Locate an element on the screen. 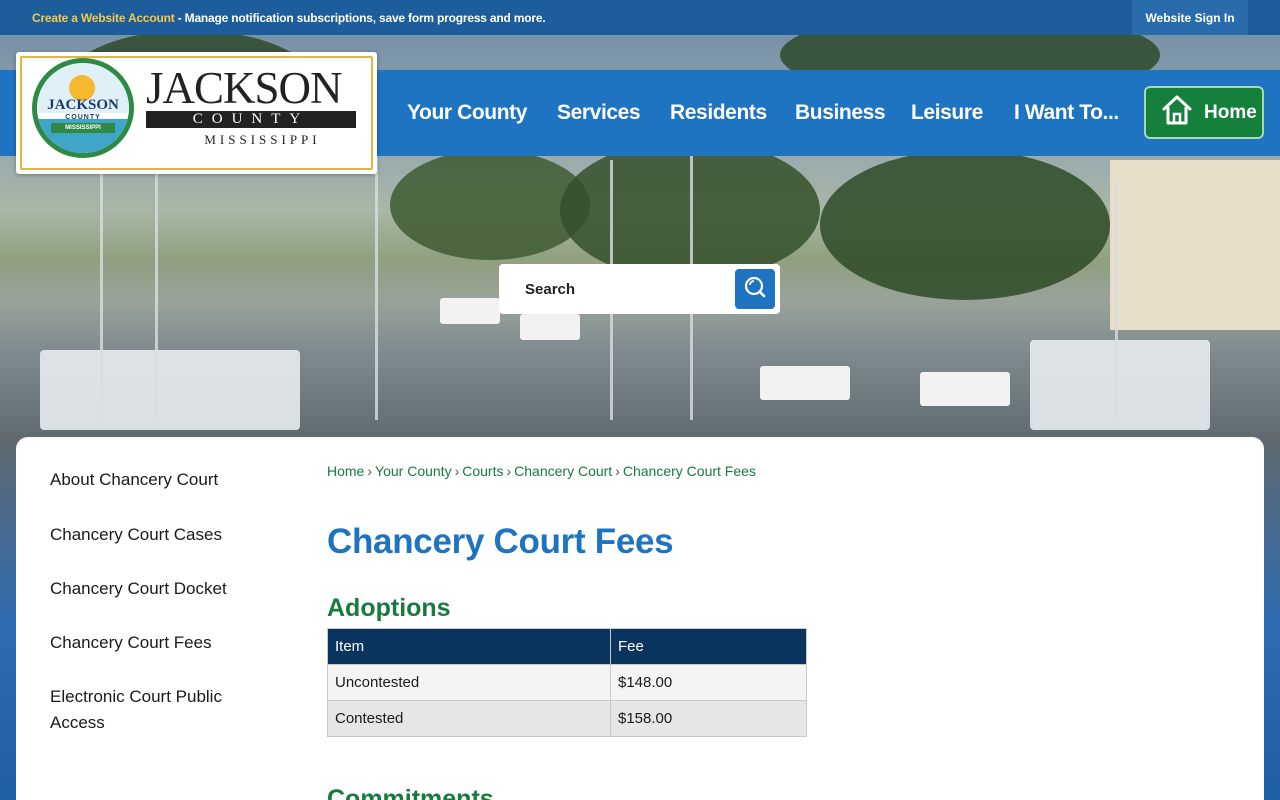 The width and height of the screenshot is (1280, 800). search-button is located at coordinates (755, 289).